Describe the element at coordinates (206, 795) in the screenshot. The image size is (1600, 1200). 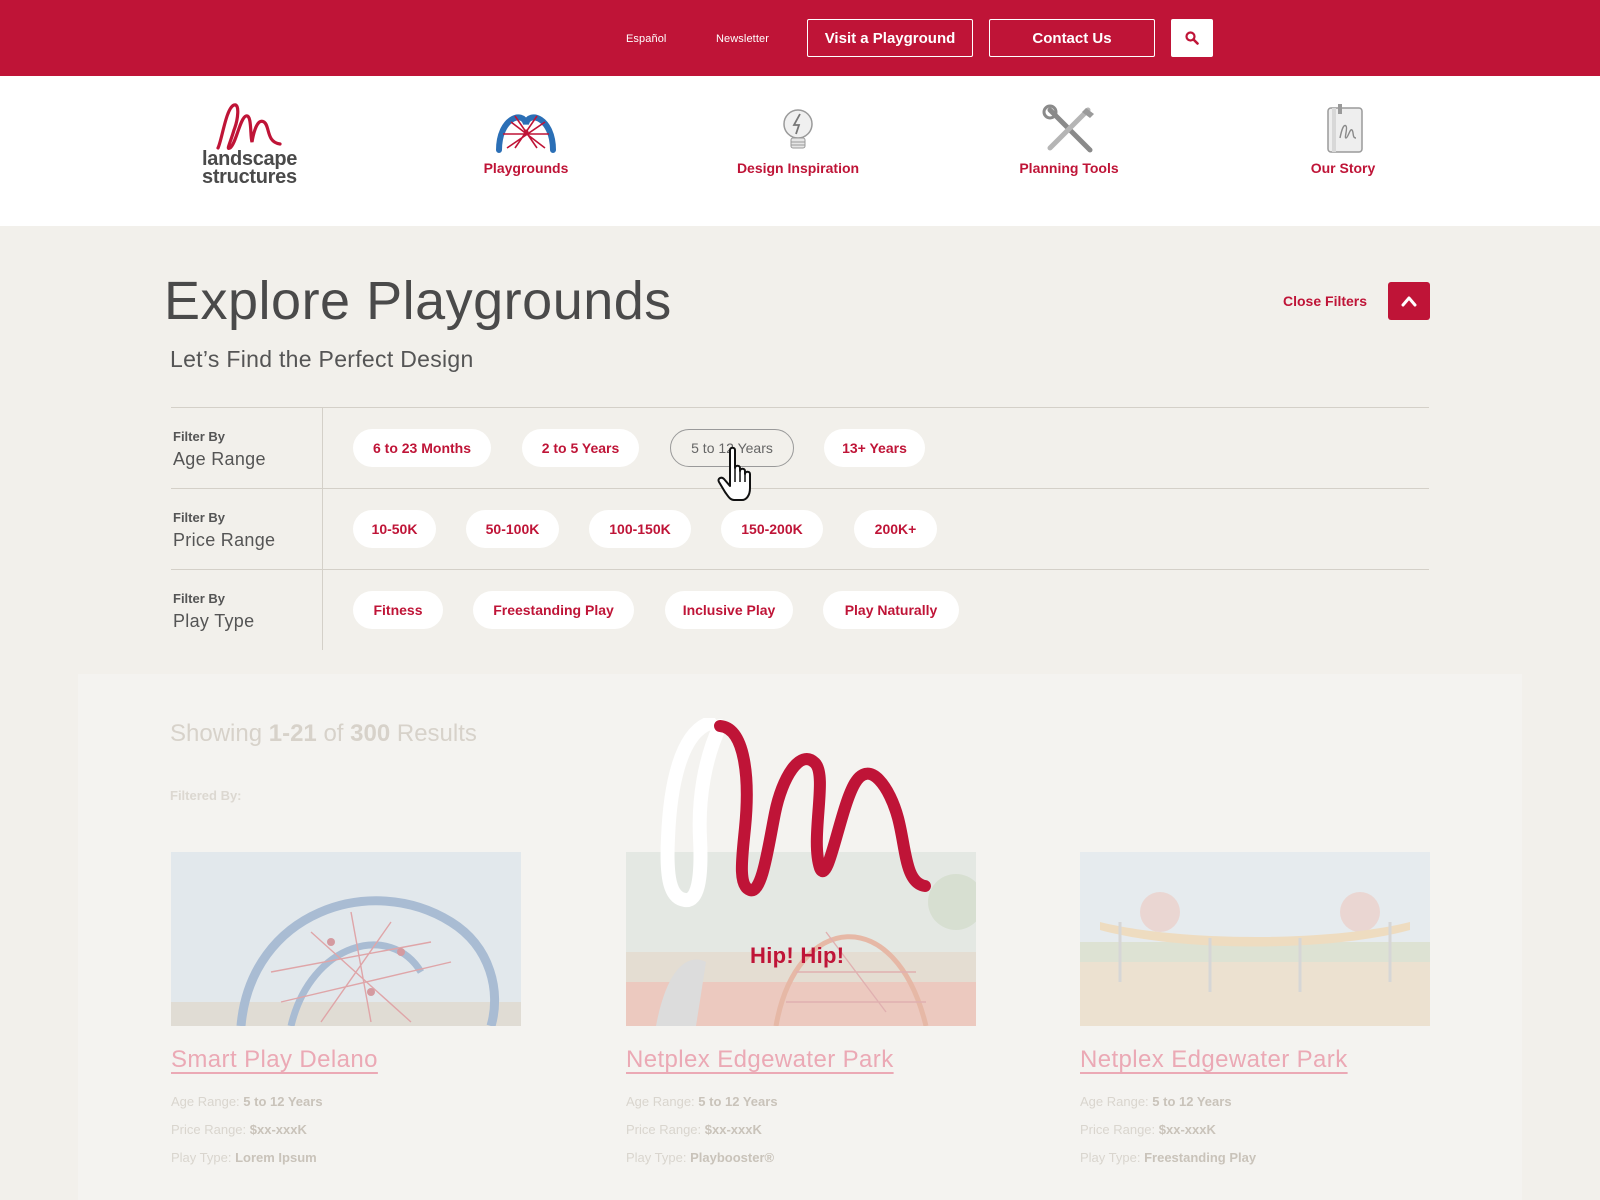
I see `filtered-by-label: Filtered By:` at that location.